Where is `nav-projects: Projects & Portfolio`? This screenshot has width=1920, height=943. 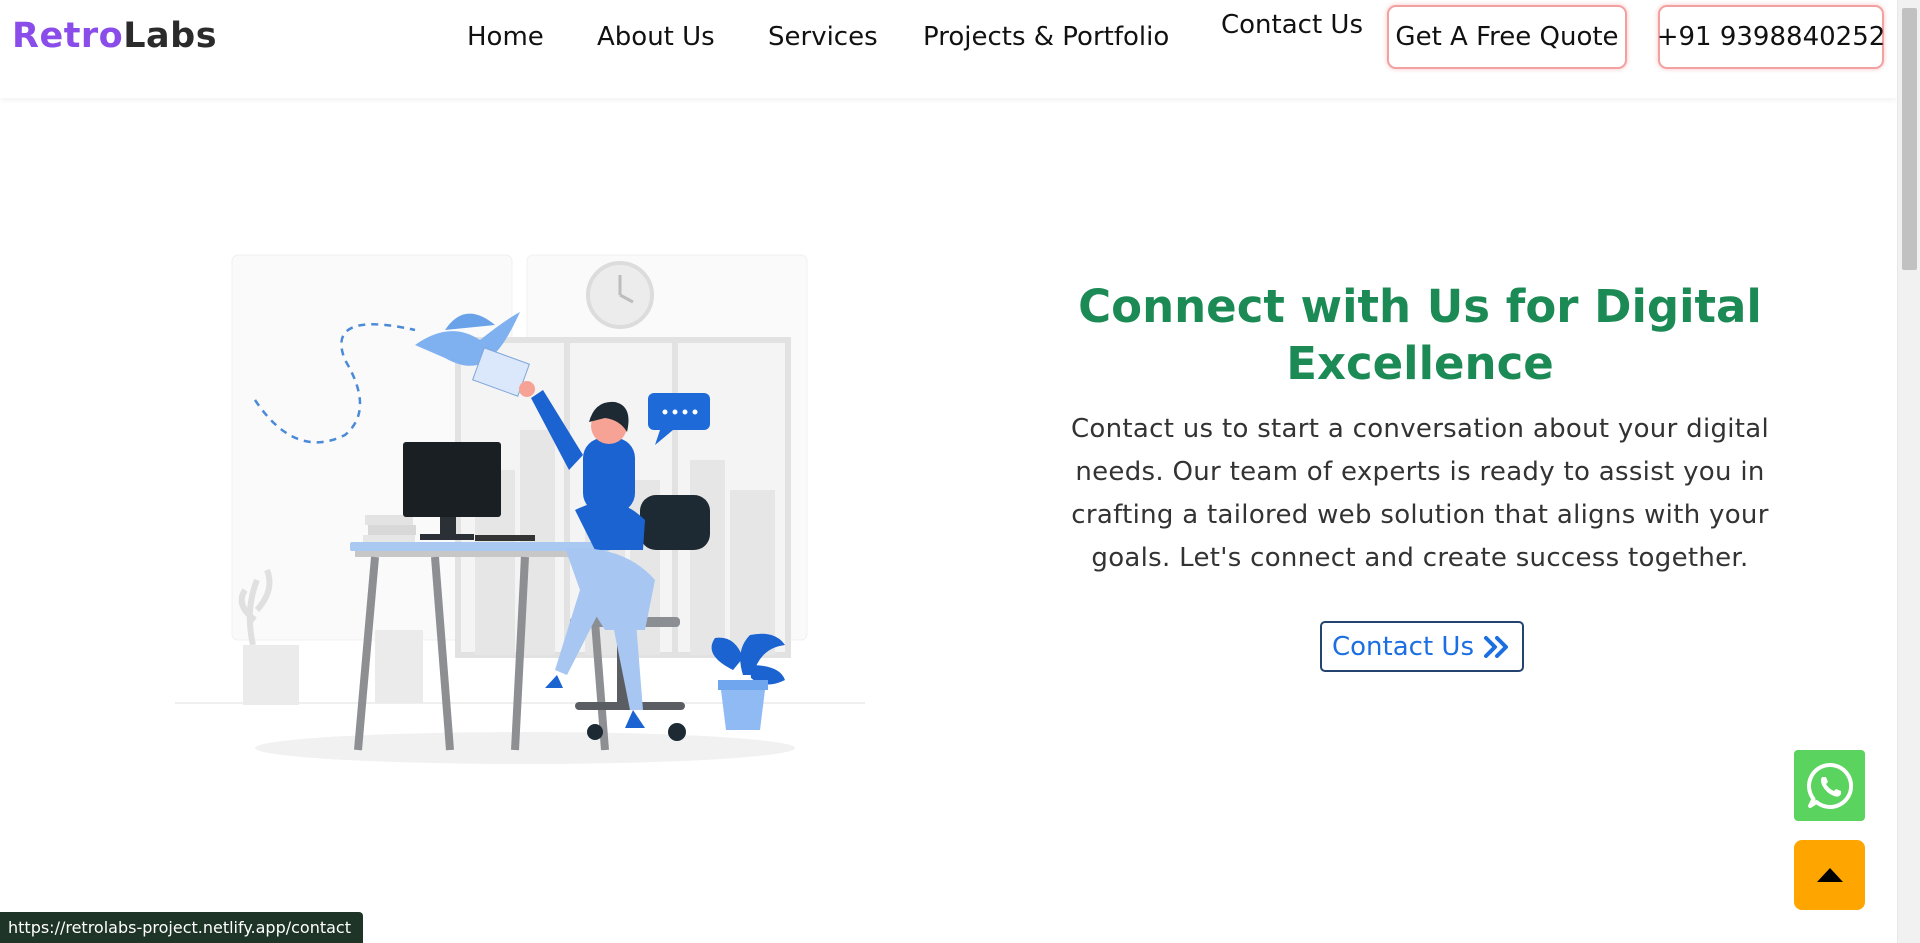 nav-projects: Projects & Portfolio is located at coordinates (1046, 37).